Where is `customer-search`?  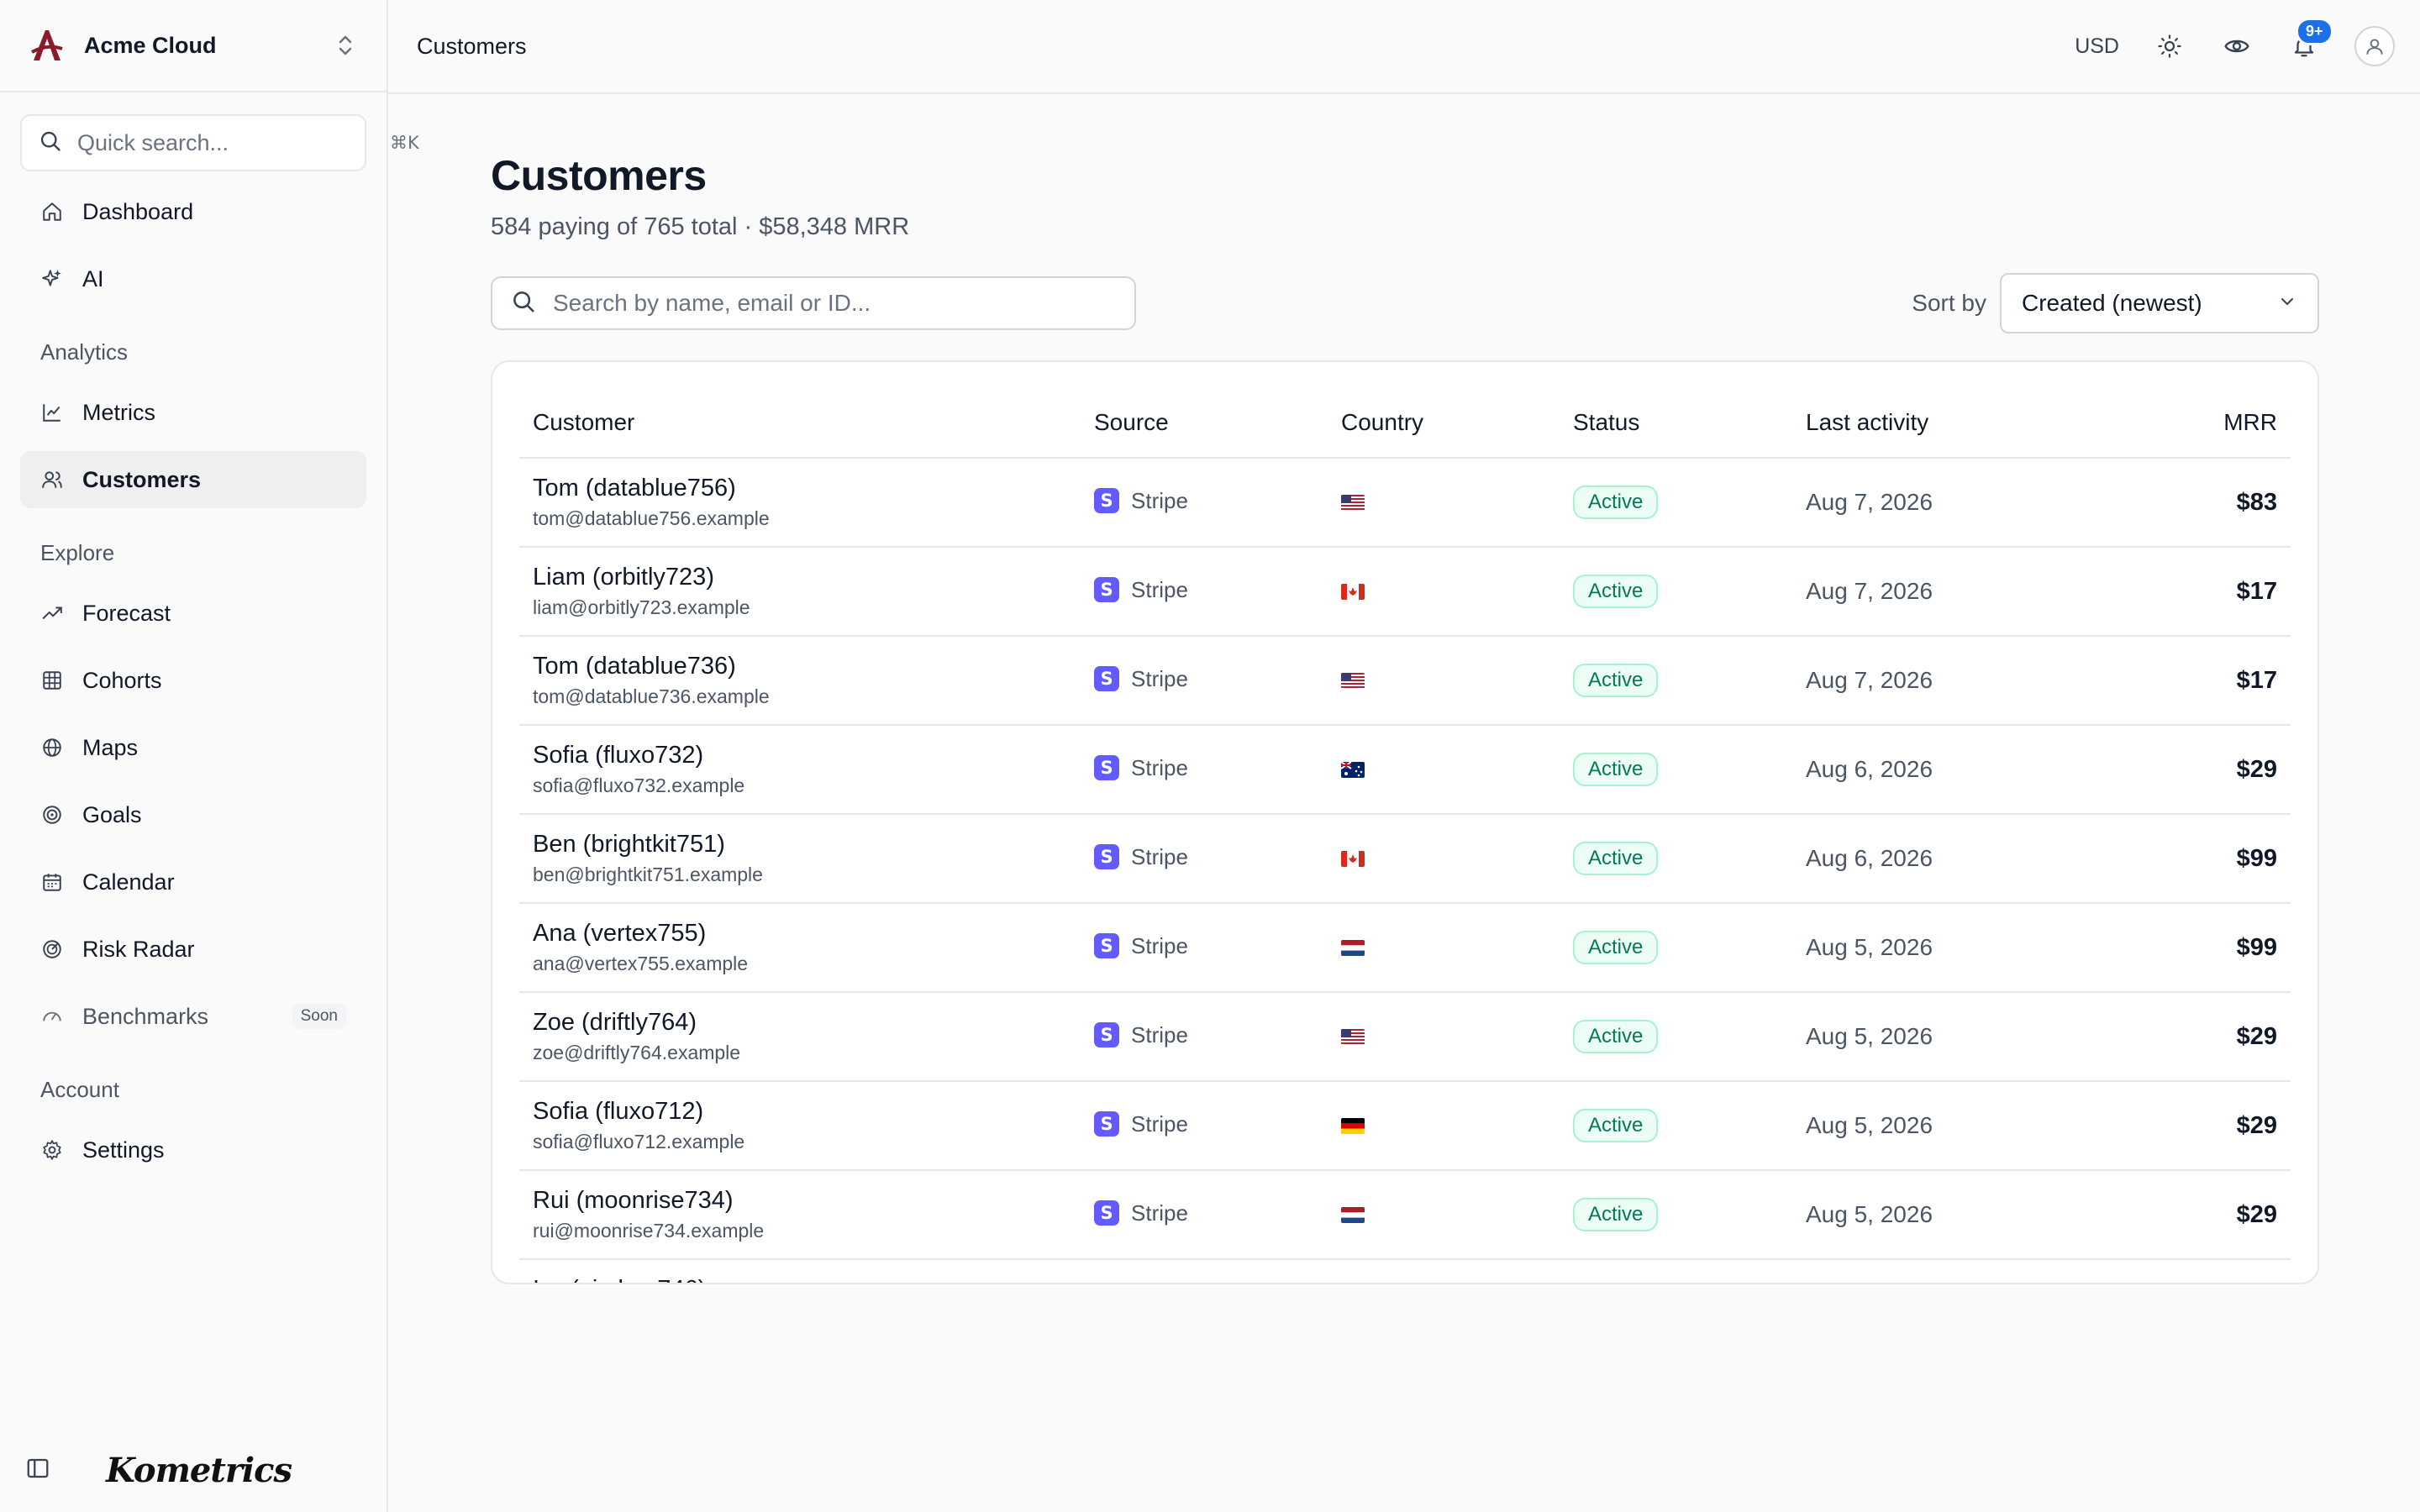
customer-search is located at coordinates (813, 303).